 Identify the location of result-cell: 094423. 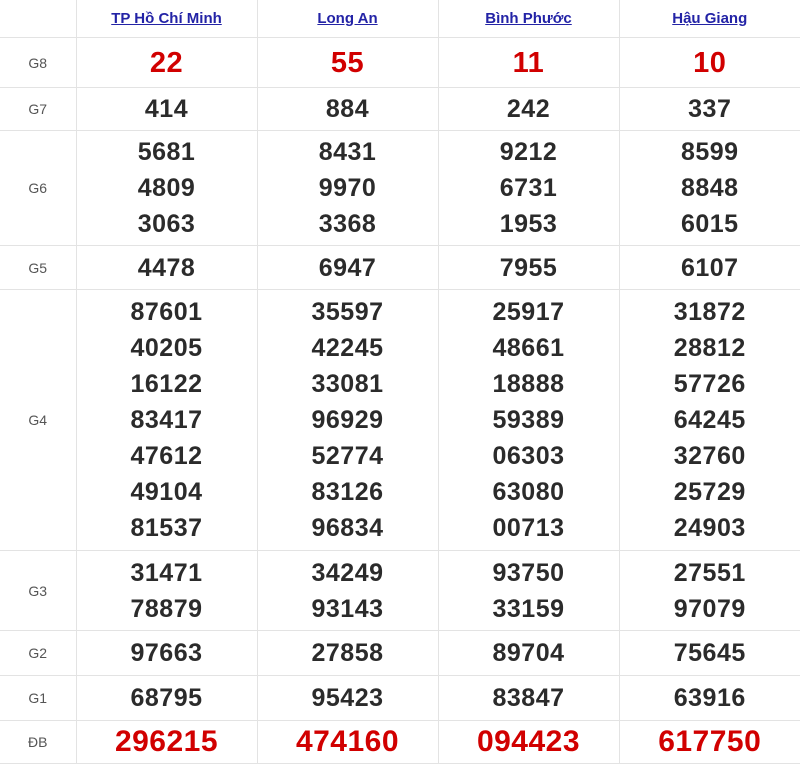
(528, 742).